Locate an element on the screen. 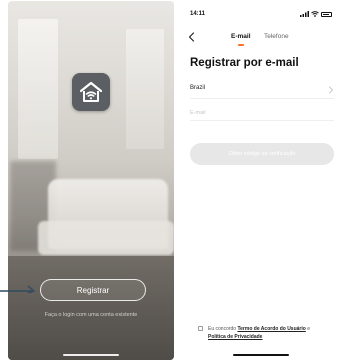 This screenshot has width=341, height=362. terms-conjunction: e is located at coordinates (308, 329).